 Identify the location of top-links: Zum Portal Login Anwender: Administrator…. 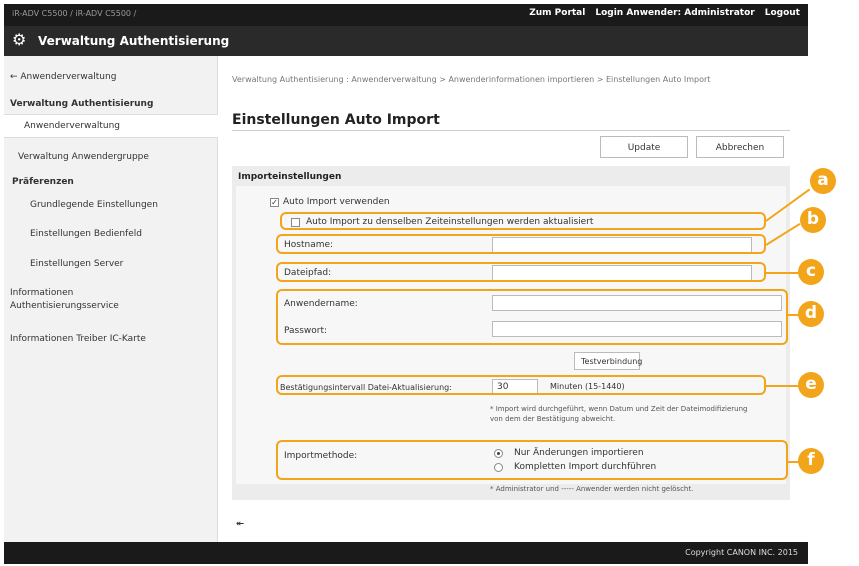
(664, 13).